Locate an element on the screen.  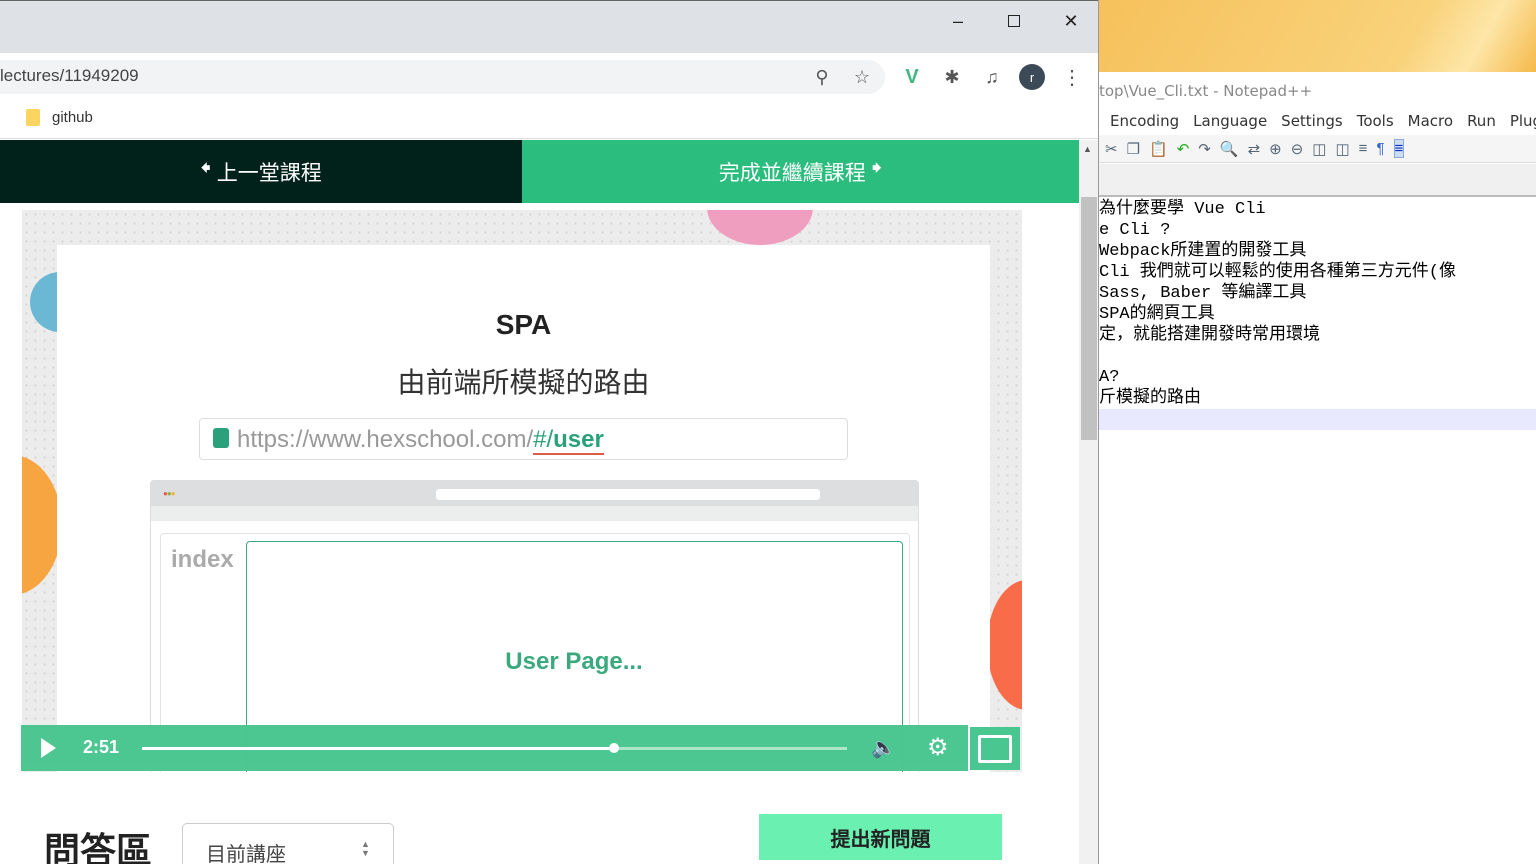
editor-line: 斤模擬的路由 is located at coordinates (1150, 398).